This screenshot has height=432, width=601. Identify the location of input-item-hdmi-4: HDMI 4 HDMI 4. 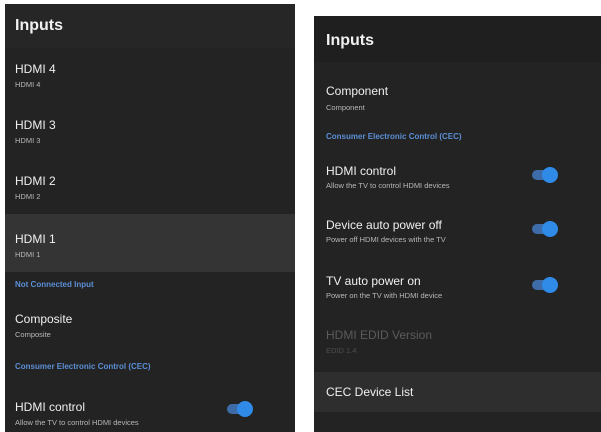
(150, 76).